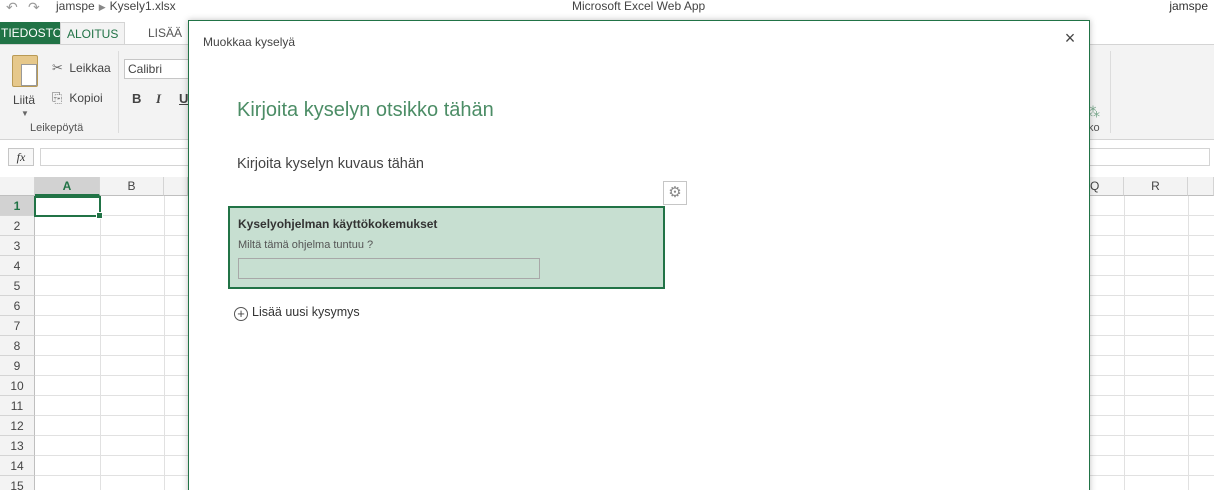 The height and width of the screenshot is (490, 1214). Describe the element at coordinates (17, 346) in the screenshot. I see `row-header: 8` at that location.